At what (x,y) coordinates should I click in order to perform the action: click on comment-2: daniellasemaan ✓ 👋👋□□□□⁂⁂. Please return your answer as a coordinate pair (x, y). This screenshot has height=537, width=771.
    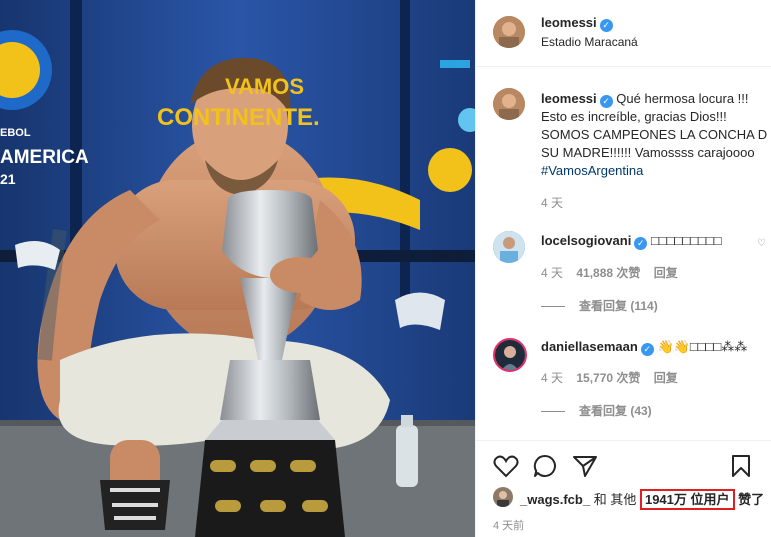
    Looking at the image, I should click on (644, 347).